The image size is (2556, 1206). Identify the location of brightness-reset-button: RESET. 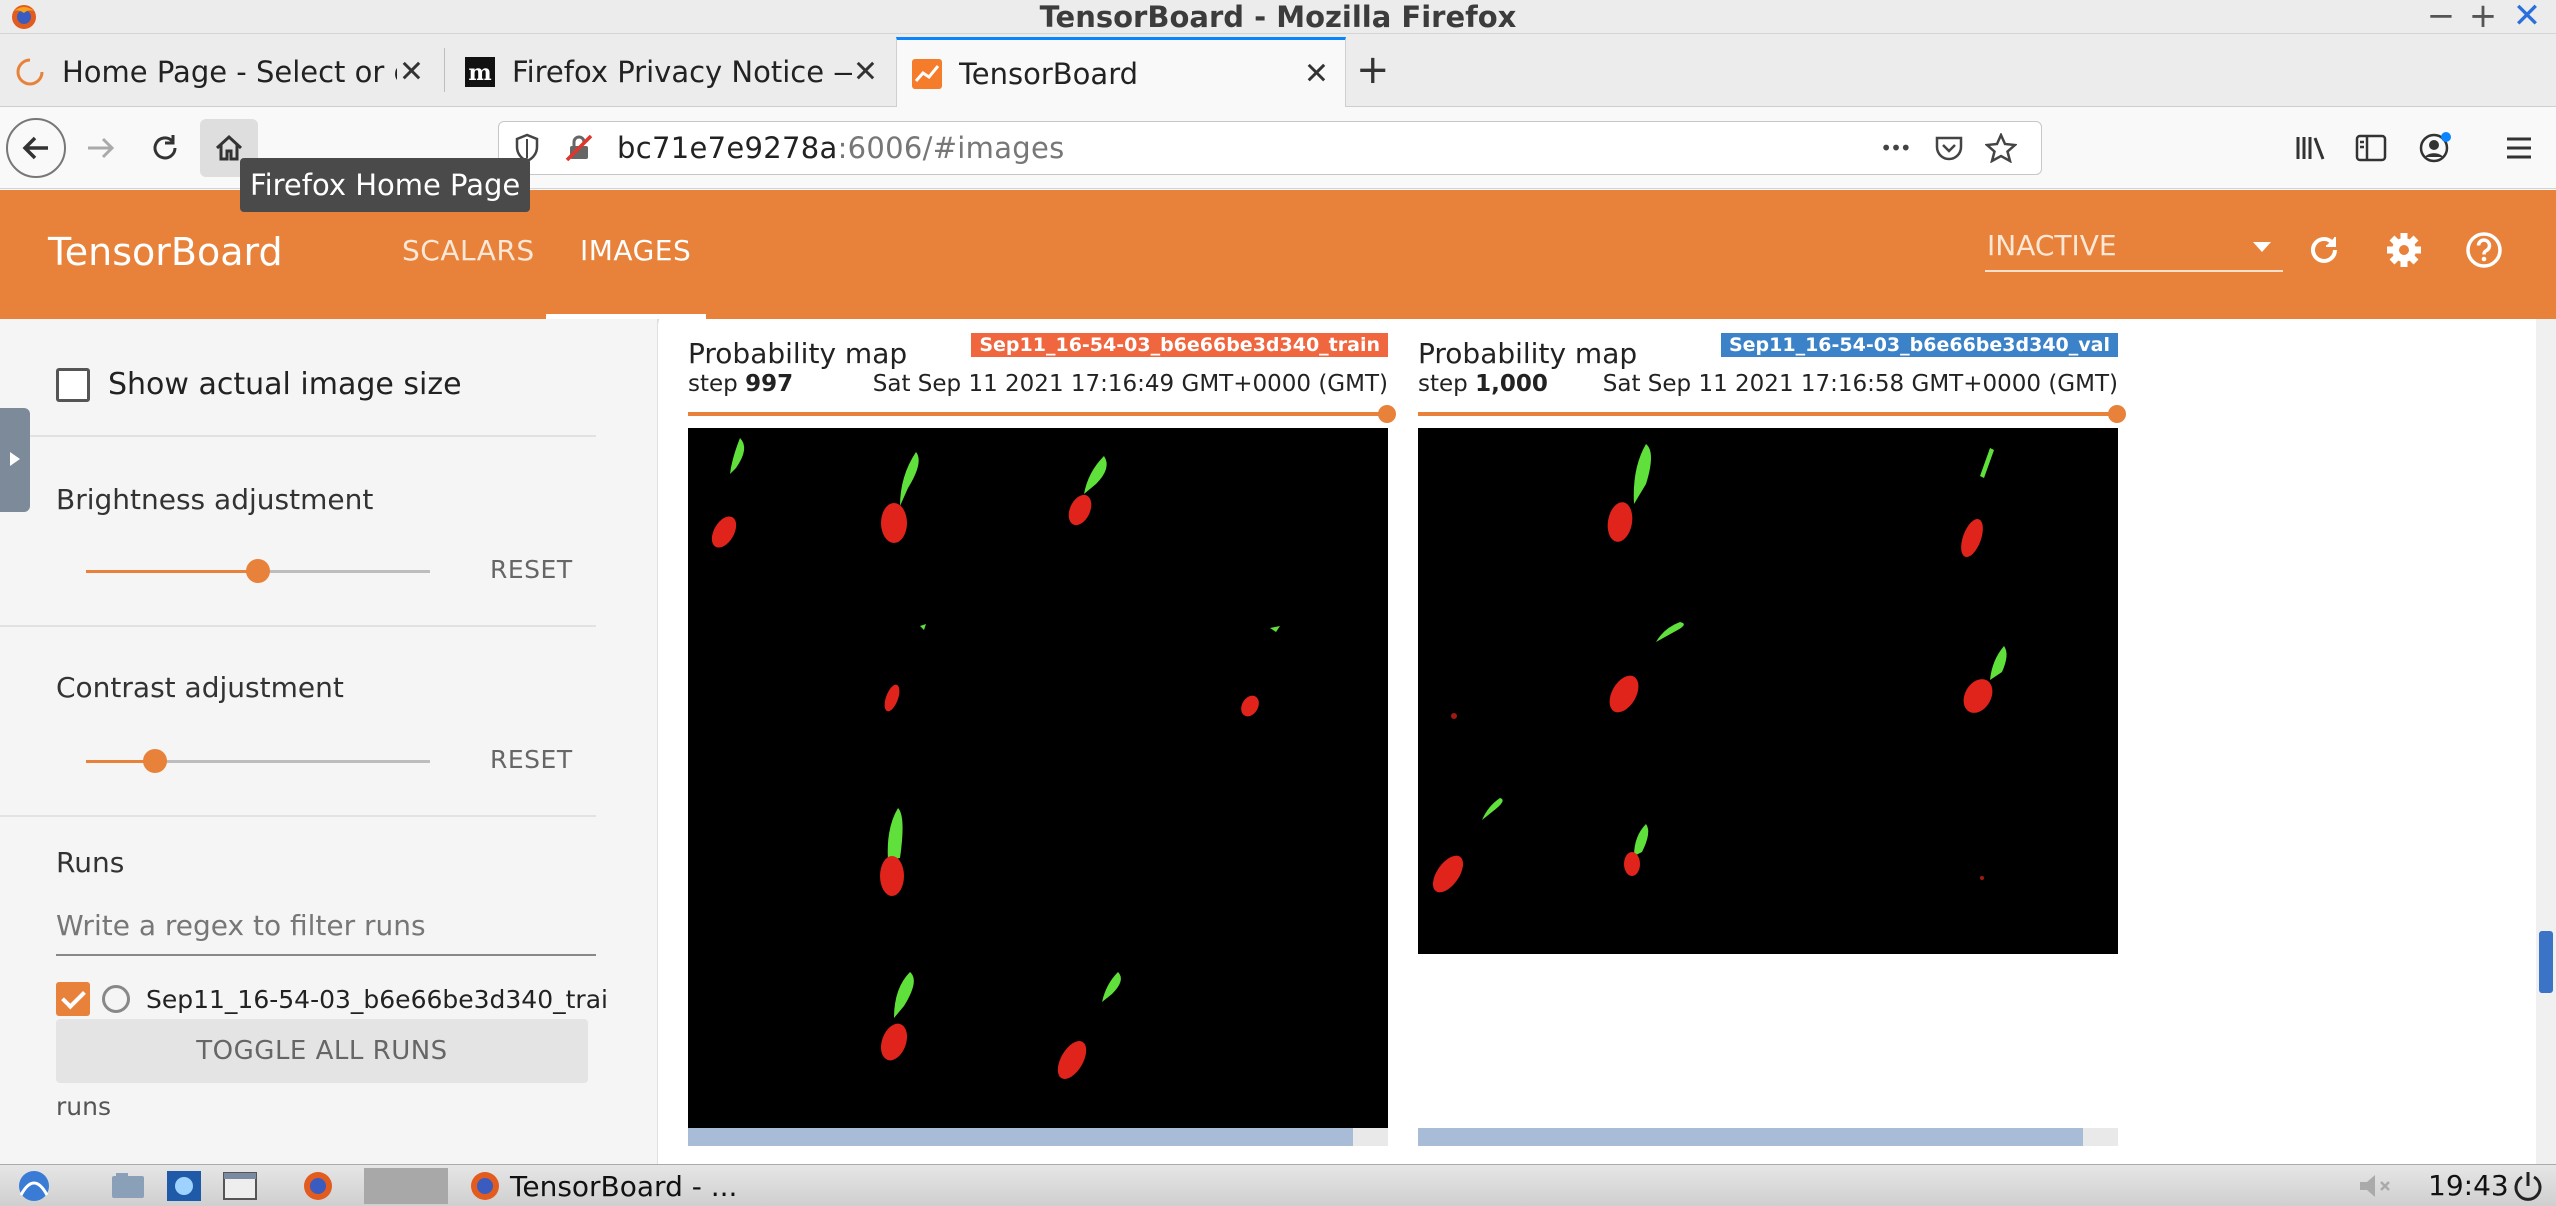
(531, 569).